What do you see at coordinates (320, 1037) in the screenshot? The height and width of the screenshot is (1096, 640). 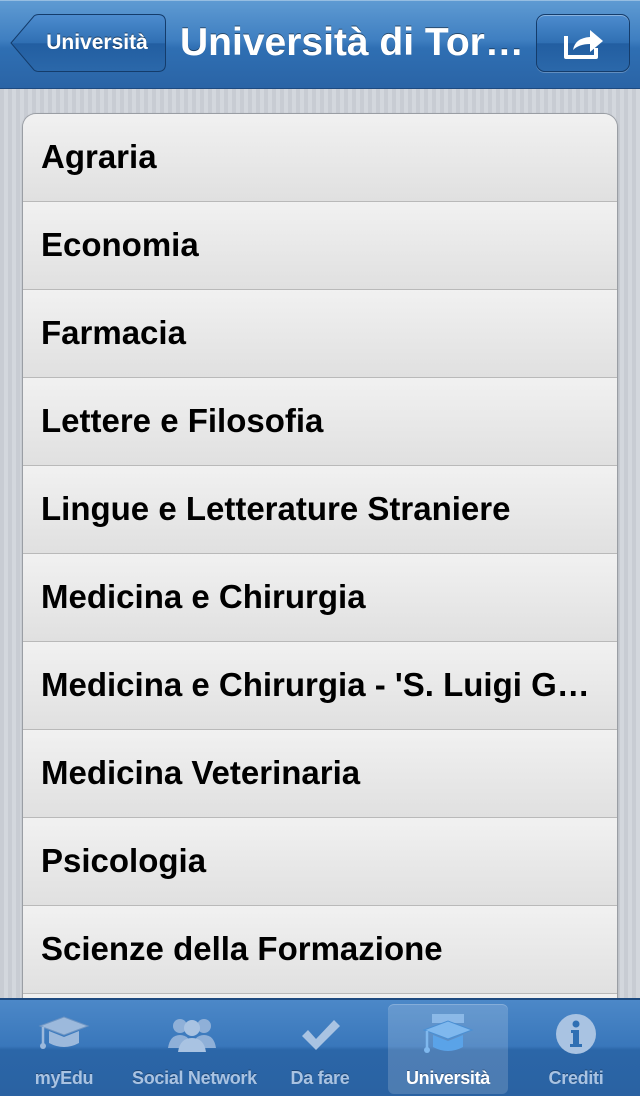 I see `checkmark-icon` at bounding box center [320, 1037].